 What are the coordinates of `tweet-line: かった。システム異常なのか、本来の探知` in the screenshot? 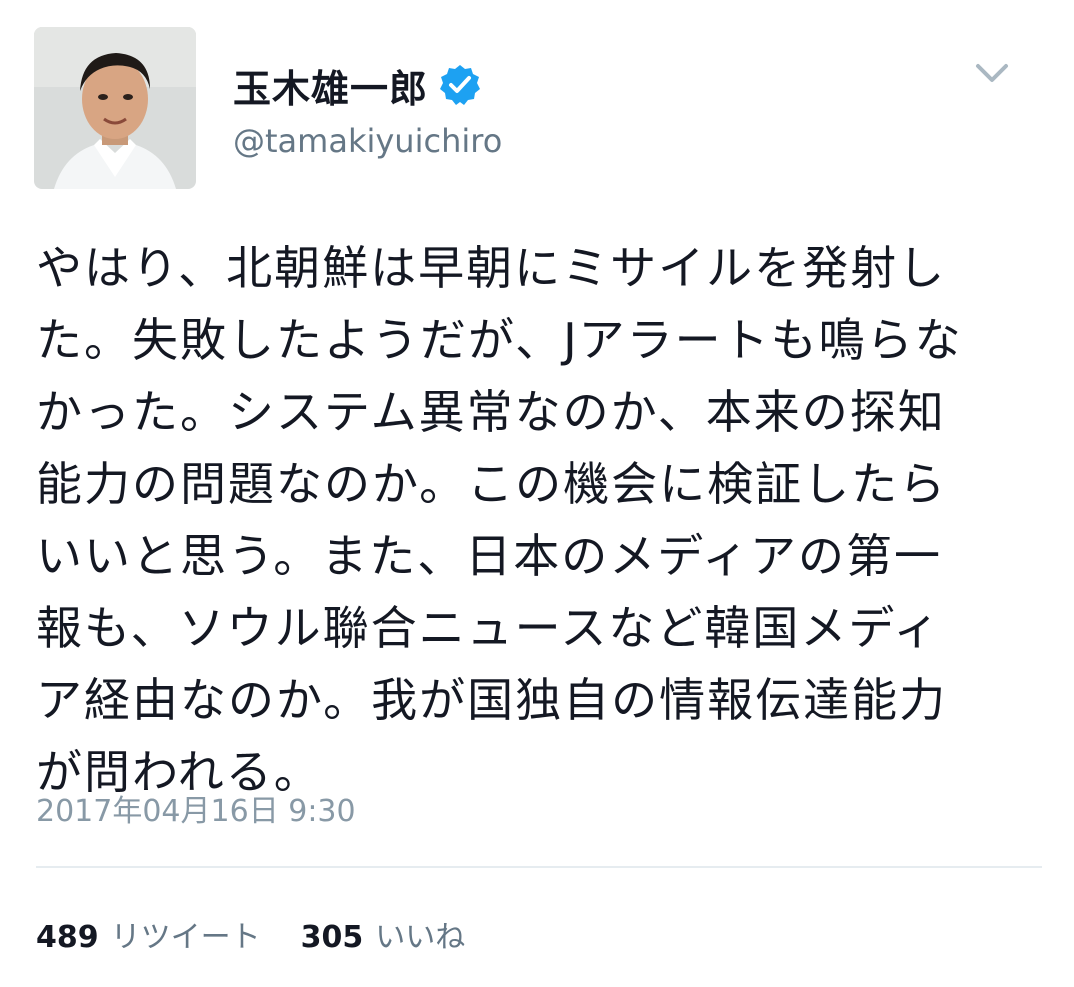 It's located at (491, 412).